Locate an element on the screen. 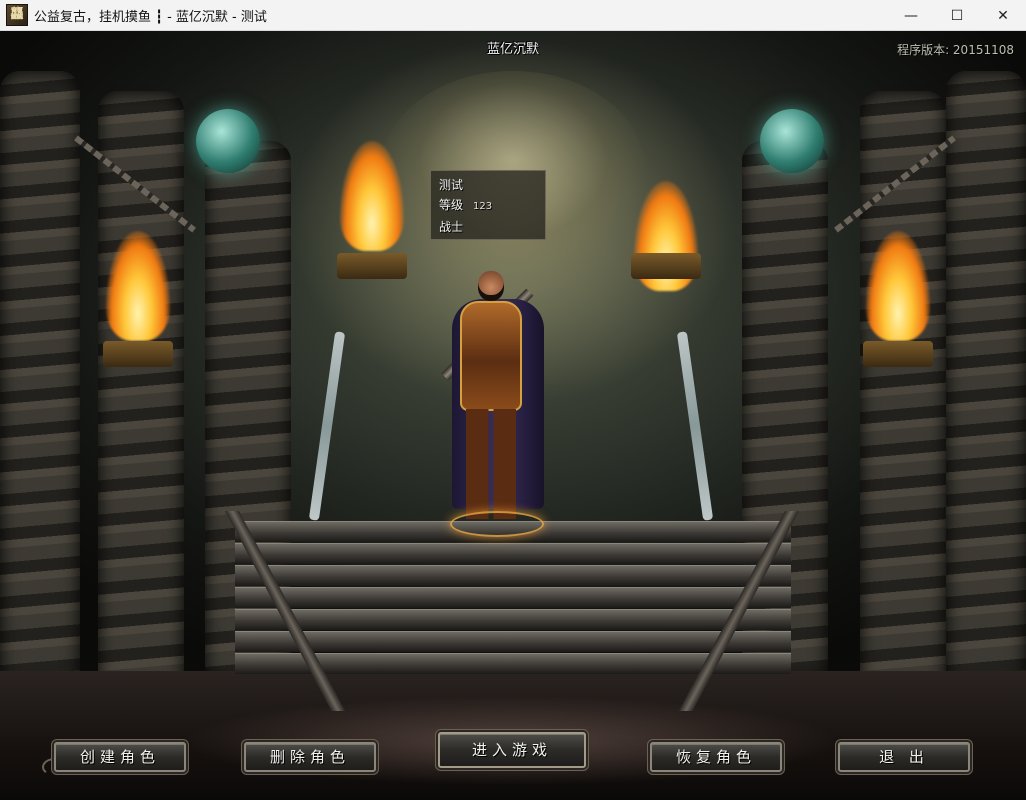 The height and width of the screenshot is (800, 1026). character-head is located at coordinates (491, 286).